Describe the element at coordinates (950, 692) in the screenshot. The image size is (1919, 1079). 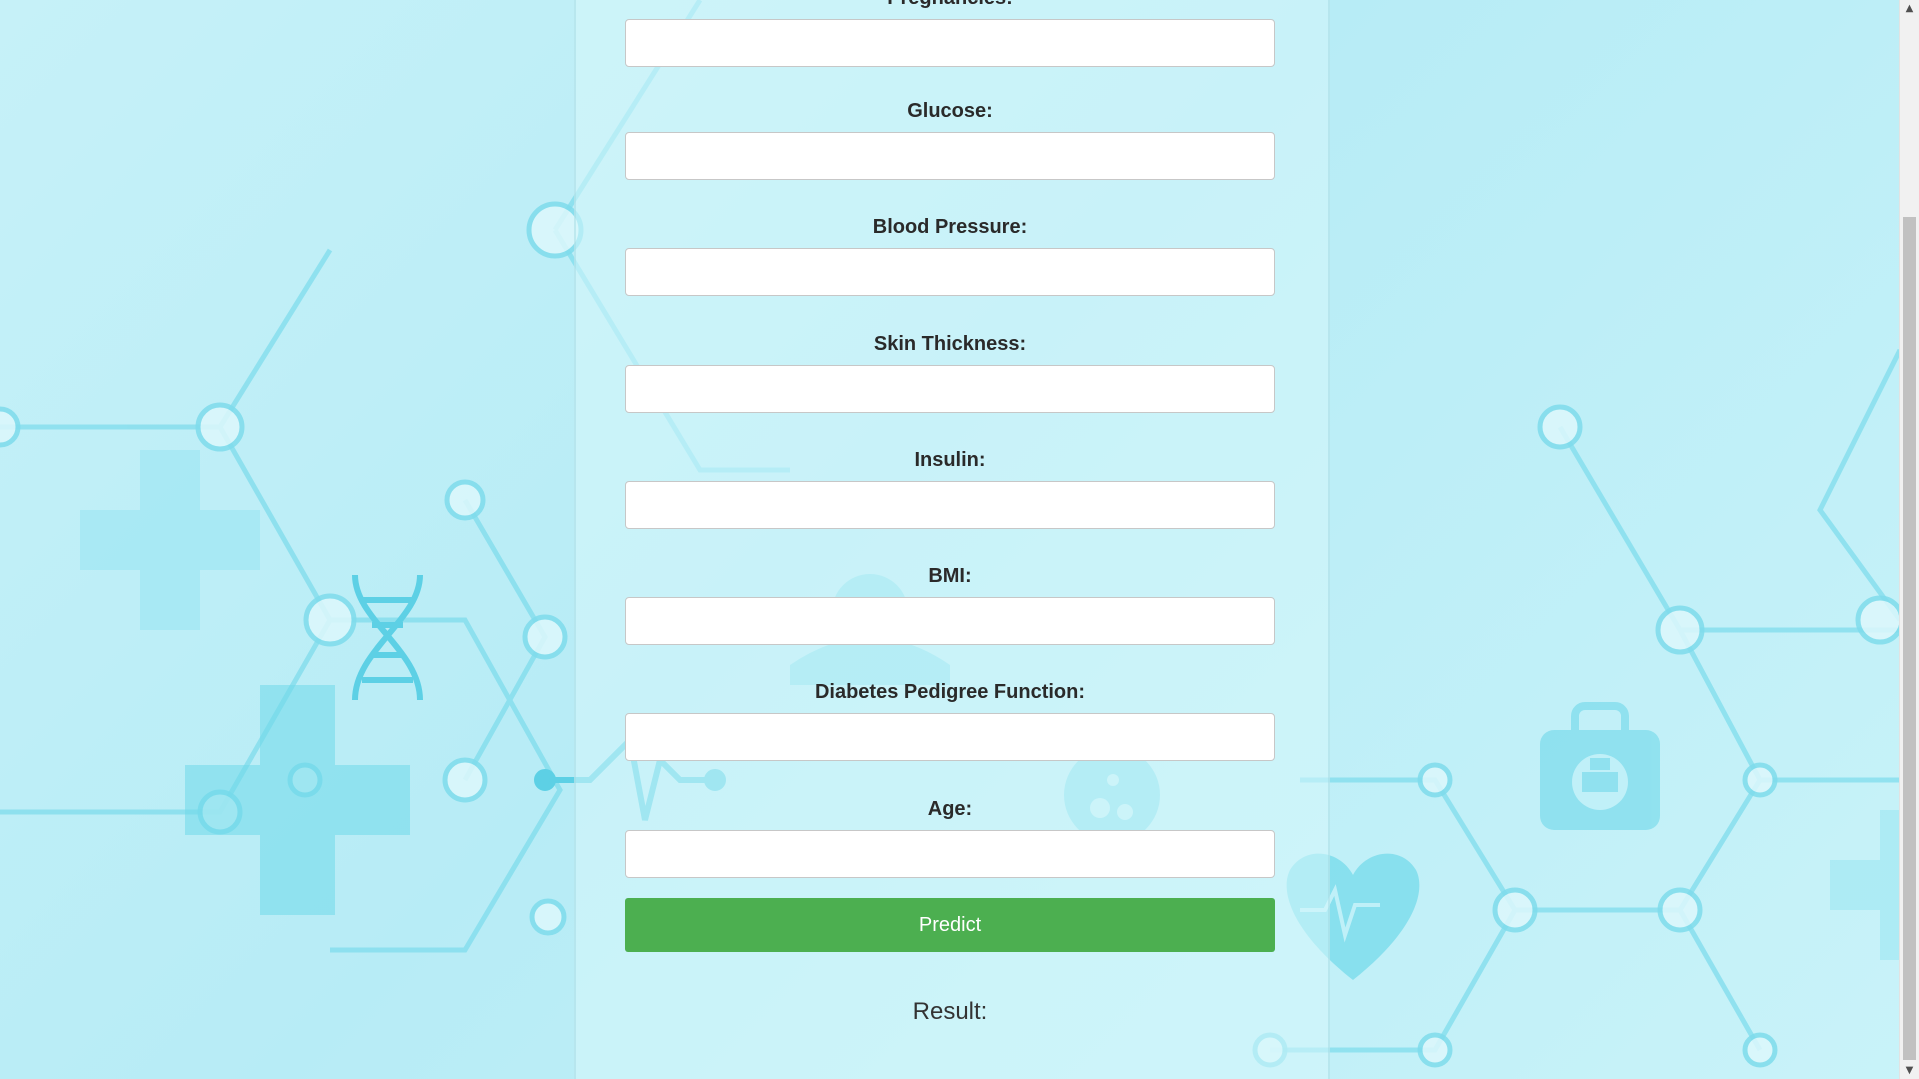
I see `diabetes-pedigree-function-label: Diabetes Pedigree Function:` at that location.